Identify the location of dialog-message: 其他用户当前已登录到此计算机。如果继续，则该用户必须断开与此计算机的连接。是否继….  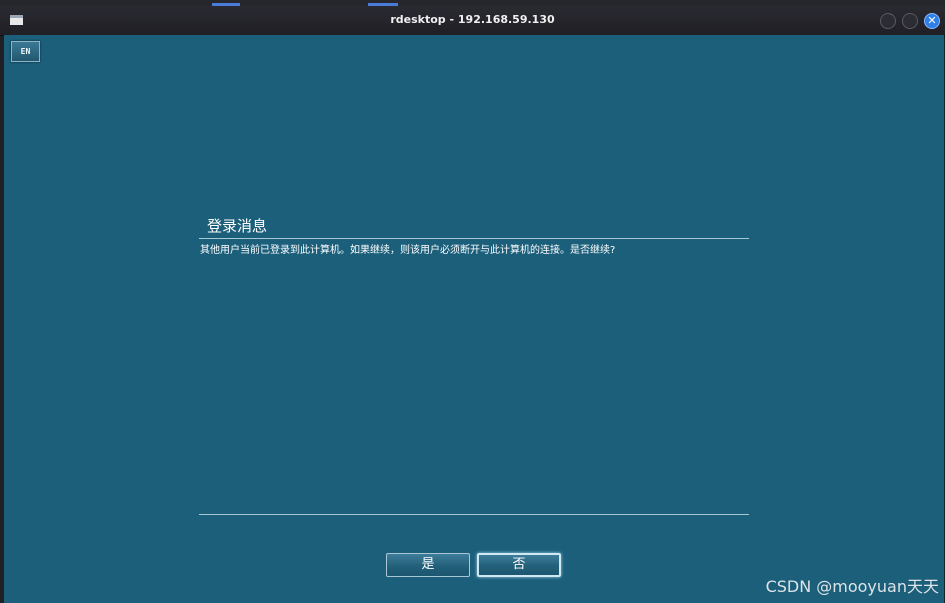
(408, 250).